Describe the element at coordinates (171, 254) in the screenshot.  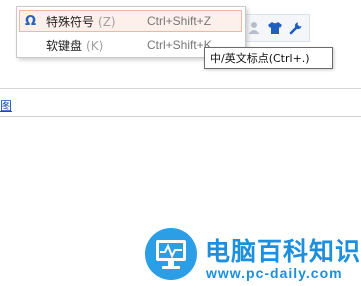
I see `monitor-logo-icon` at that location.